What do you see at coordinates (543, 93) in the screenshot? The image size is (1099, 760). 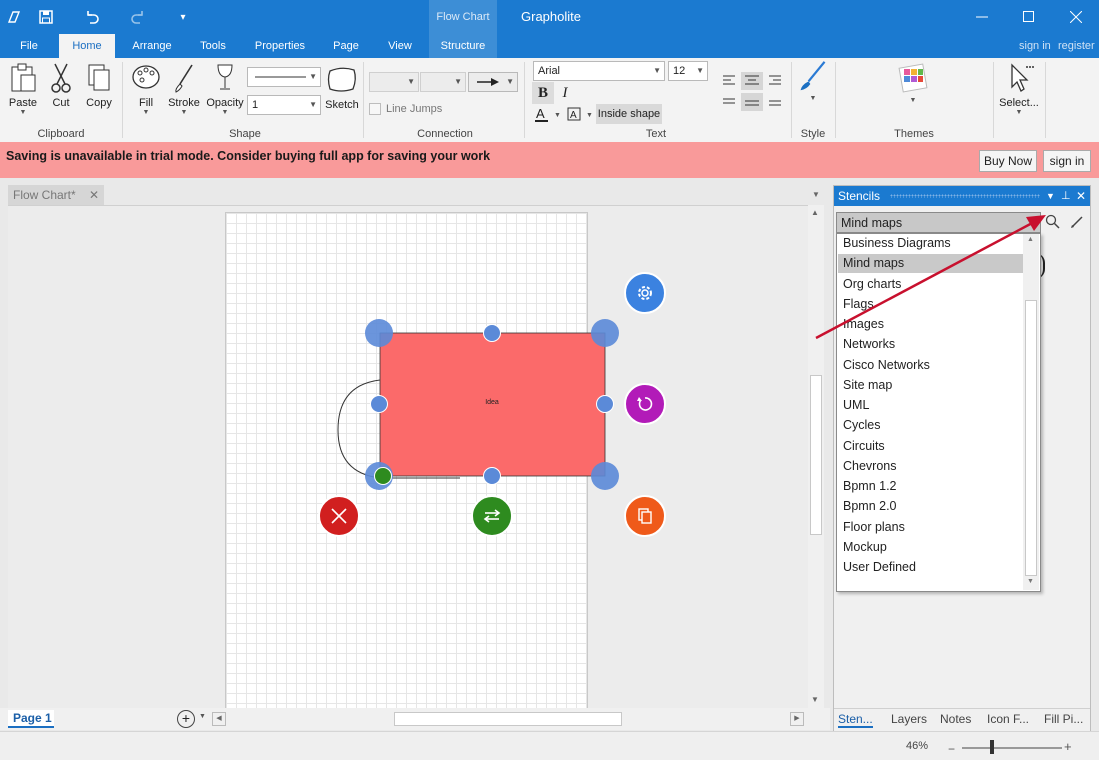 I see `bold-button: B` at bounding box center [543, 93].